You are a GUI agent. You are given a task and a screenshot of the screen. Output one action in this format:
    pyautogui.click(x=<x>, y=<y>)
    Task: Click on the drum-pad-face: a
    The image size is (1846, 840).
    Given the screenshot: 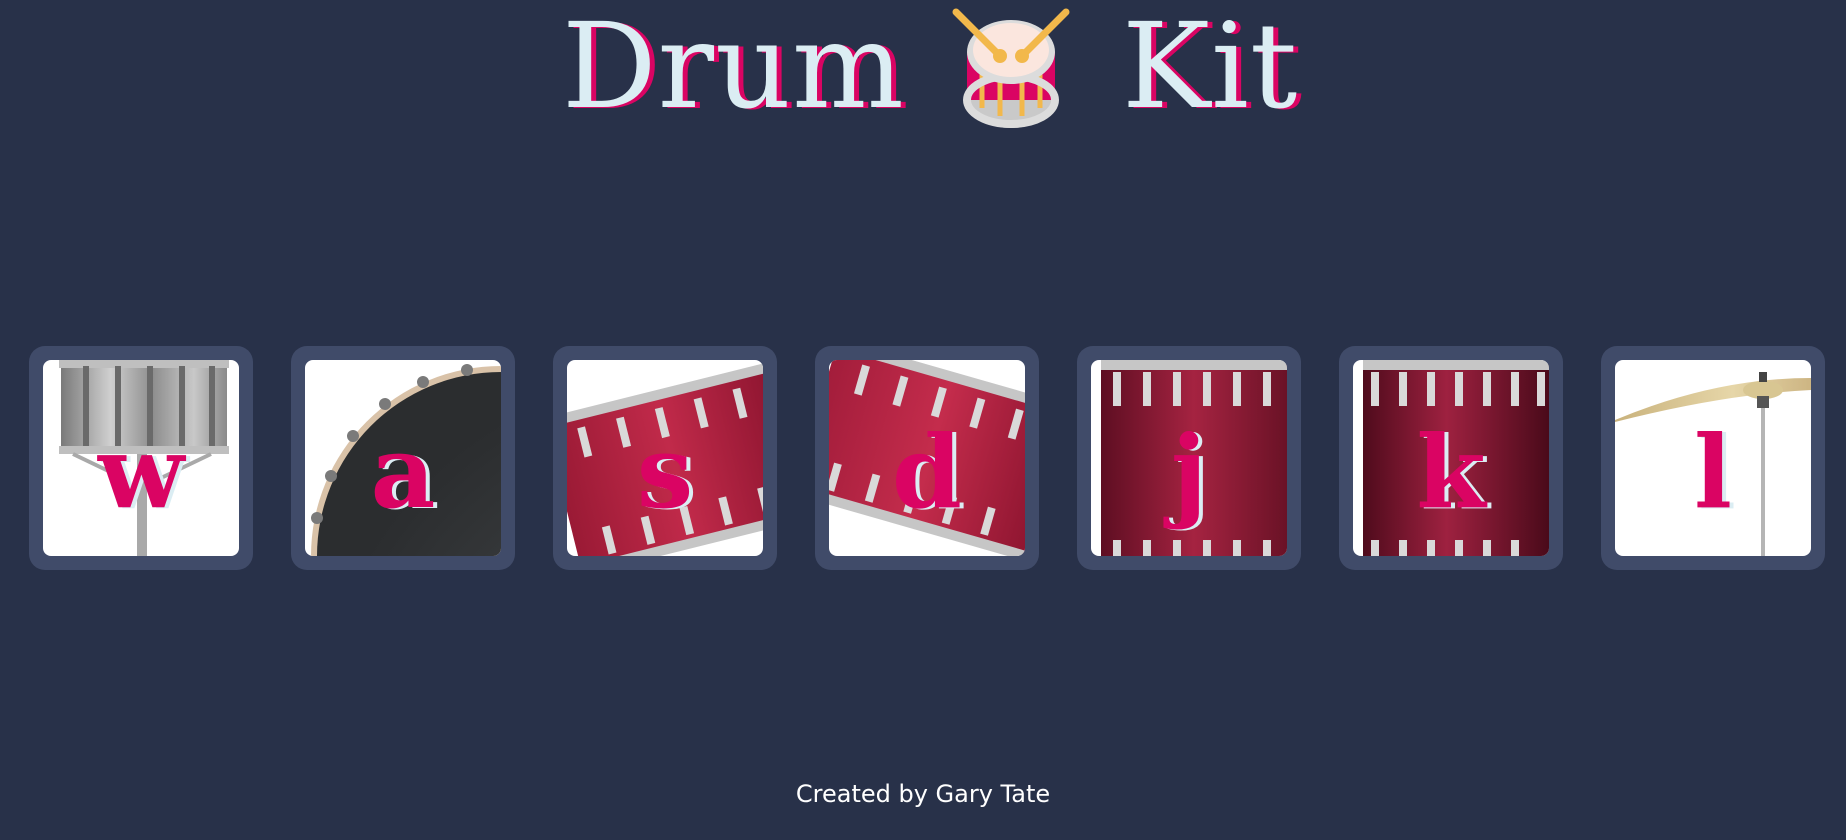 What is the action you would take?
    pyautogui.click(x=403, y=458)
    